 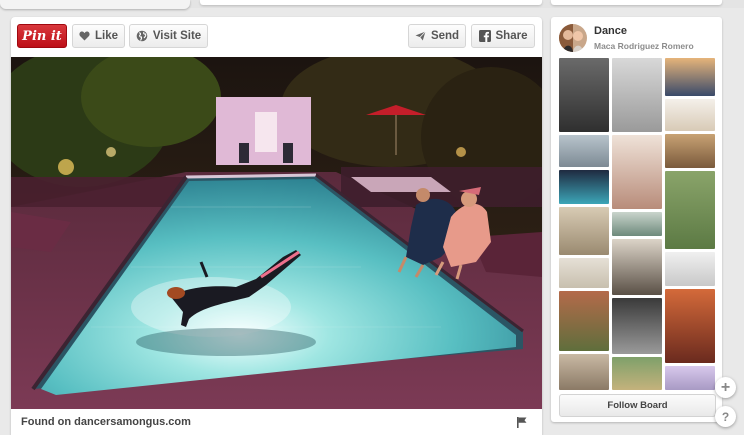 I want to click on board-avatar, so click(x=573, y=38).